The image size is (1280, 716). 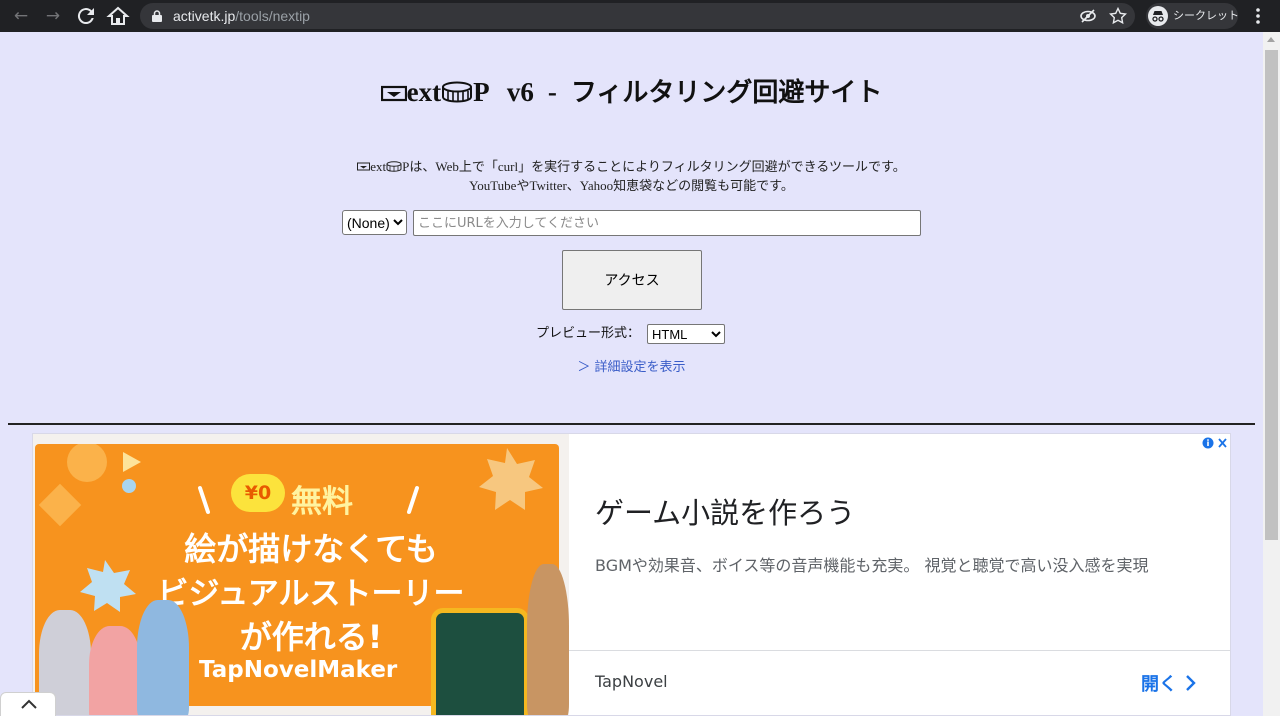 I want to click on kebab-menu-icon, so click(x=1258, y=16).